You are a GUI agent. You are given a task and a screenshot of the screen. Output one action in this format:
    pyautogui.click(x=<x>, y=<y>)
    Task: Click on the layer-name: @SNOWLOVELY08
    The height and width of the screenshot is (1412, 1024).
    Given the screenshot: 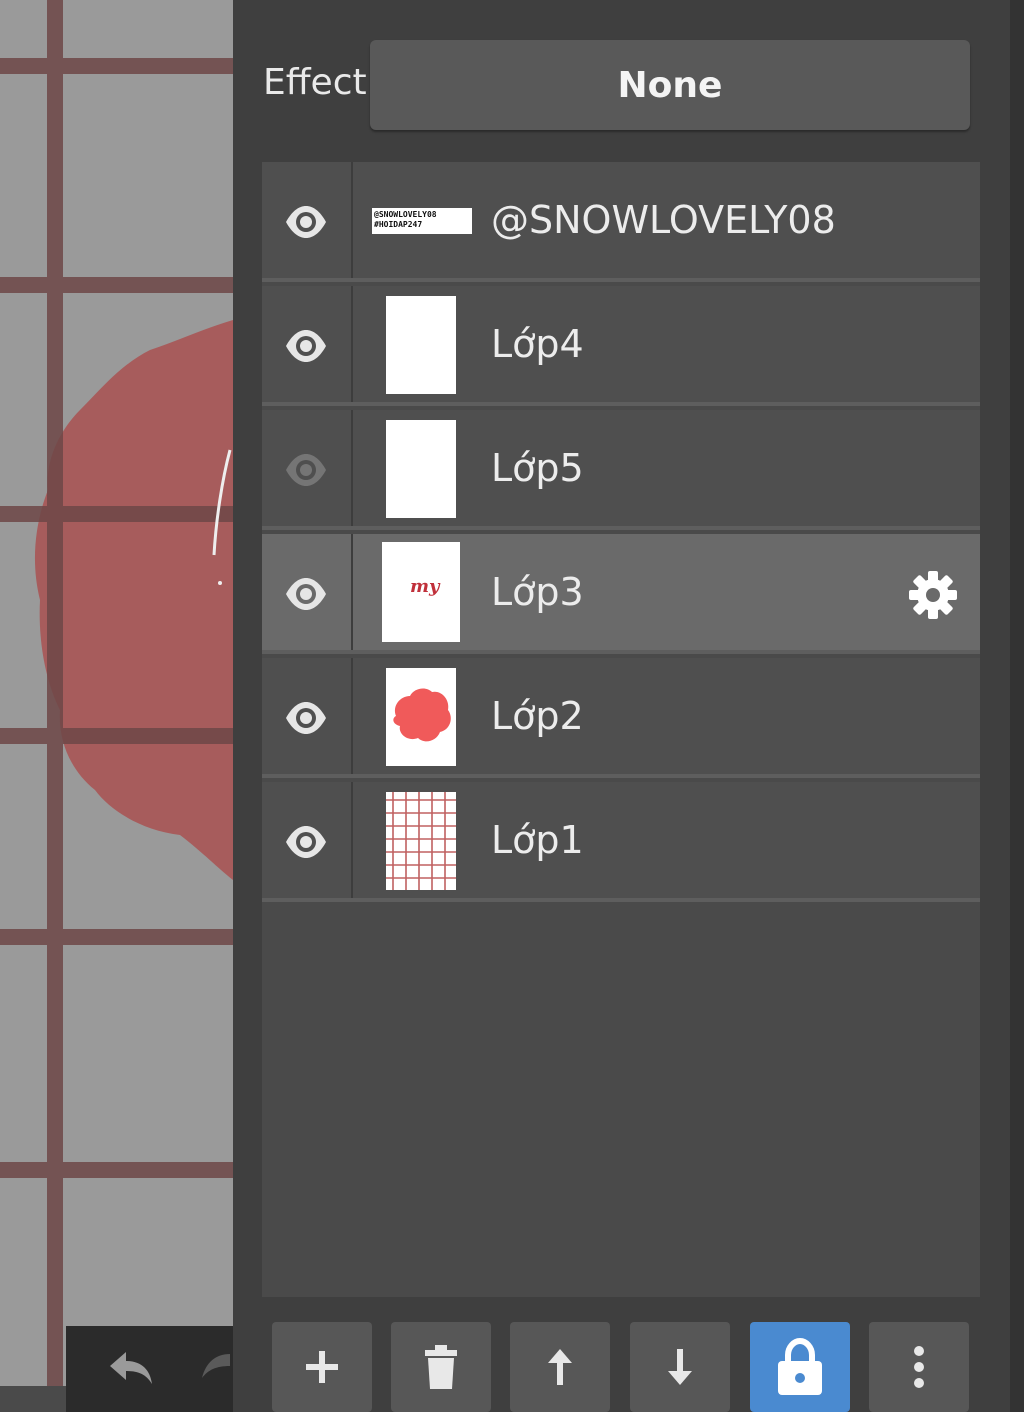 What is the action you would take?
    pyautogui.click(x=663, y=220)
    